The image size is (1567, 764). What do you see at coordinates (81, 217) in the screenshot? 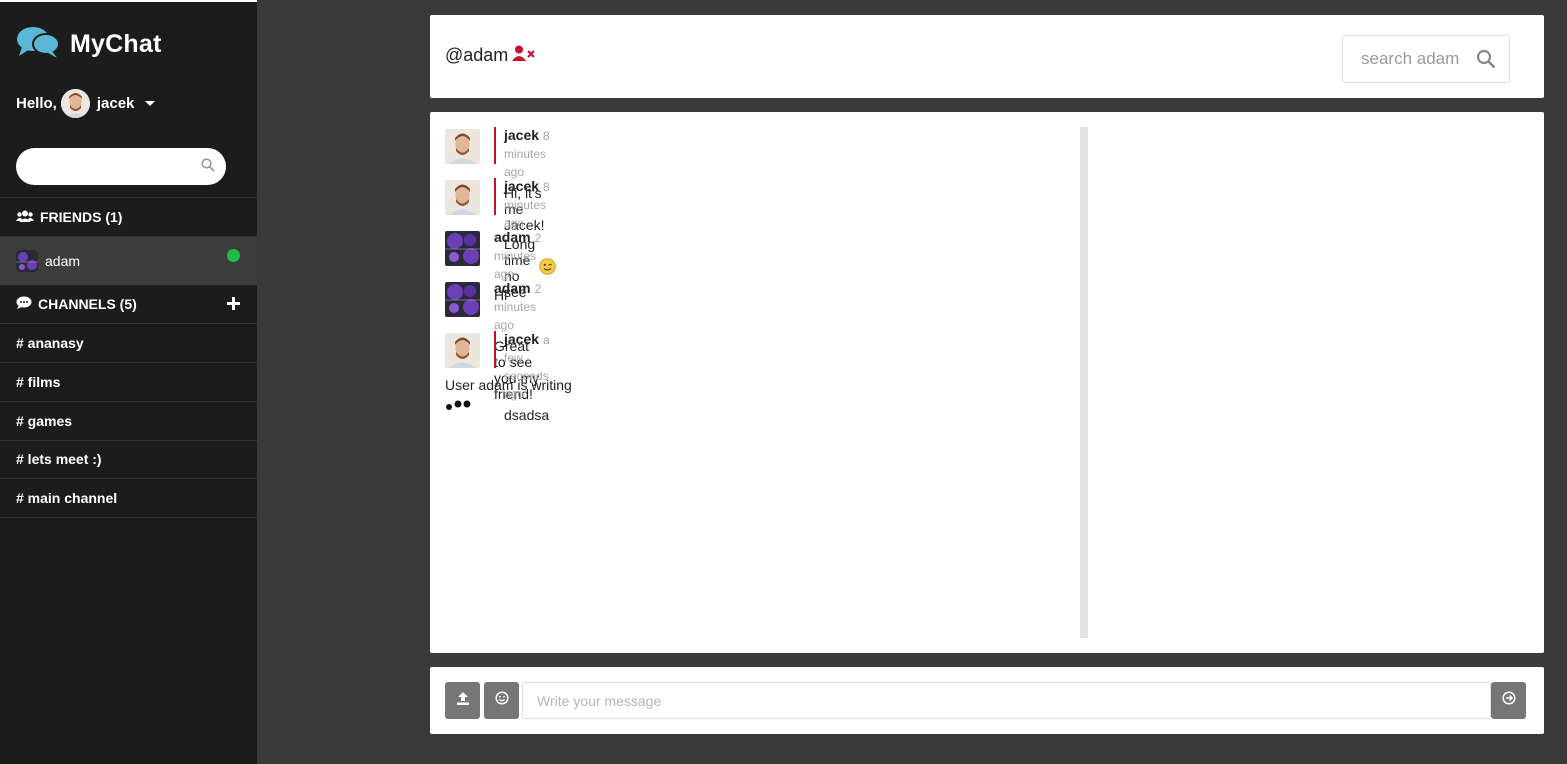
I see `friends-label: FRIENDS (1)` at bounding box center [81, 217].